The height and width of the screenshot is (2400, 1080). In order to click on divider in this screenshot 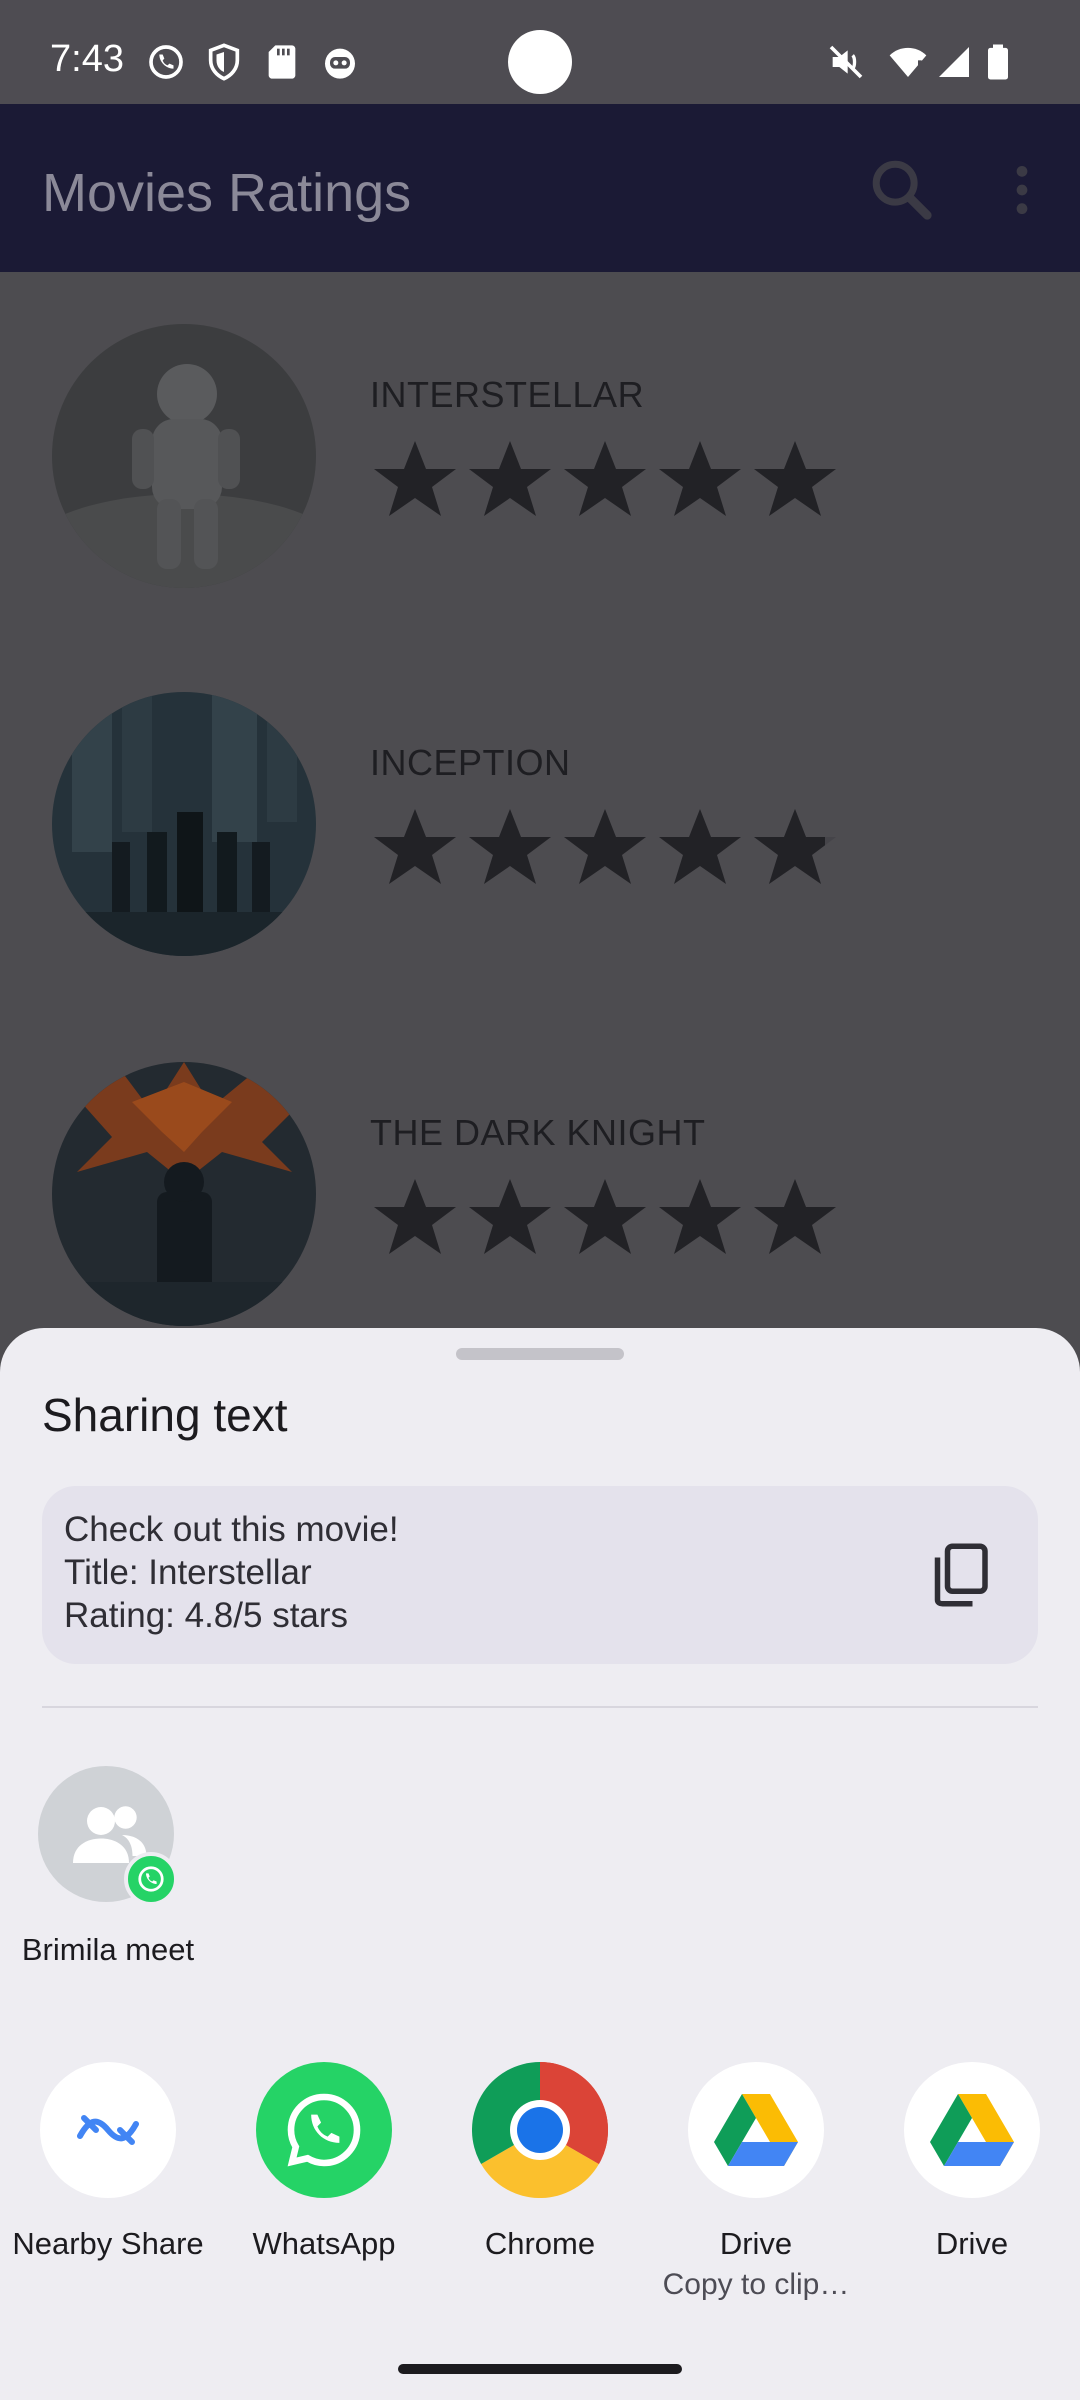, I will do `click(540, 1707)`.